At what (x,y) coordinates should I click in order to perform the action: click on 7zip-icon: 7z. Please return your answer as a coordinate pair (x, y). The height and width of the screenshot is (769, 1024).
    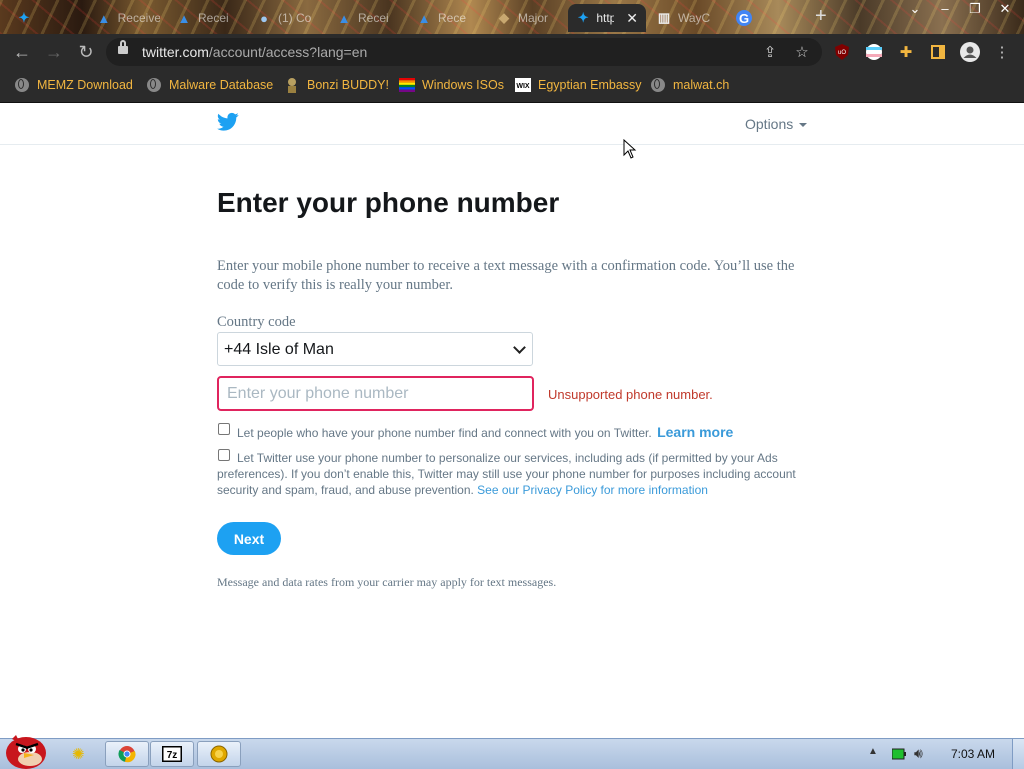
    Looking at the image, I should click on (172, 754).